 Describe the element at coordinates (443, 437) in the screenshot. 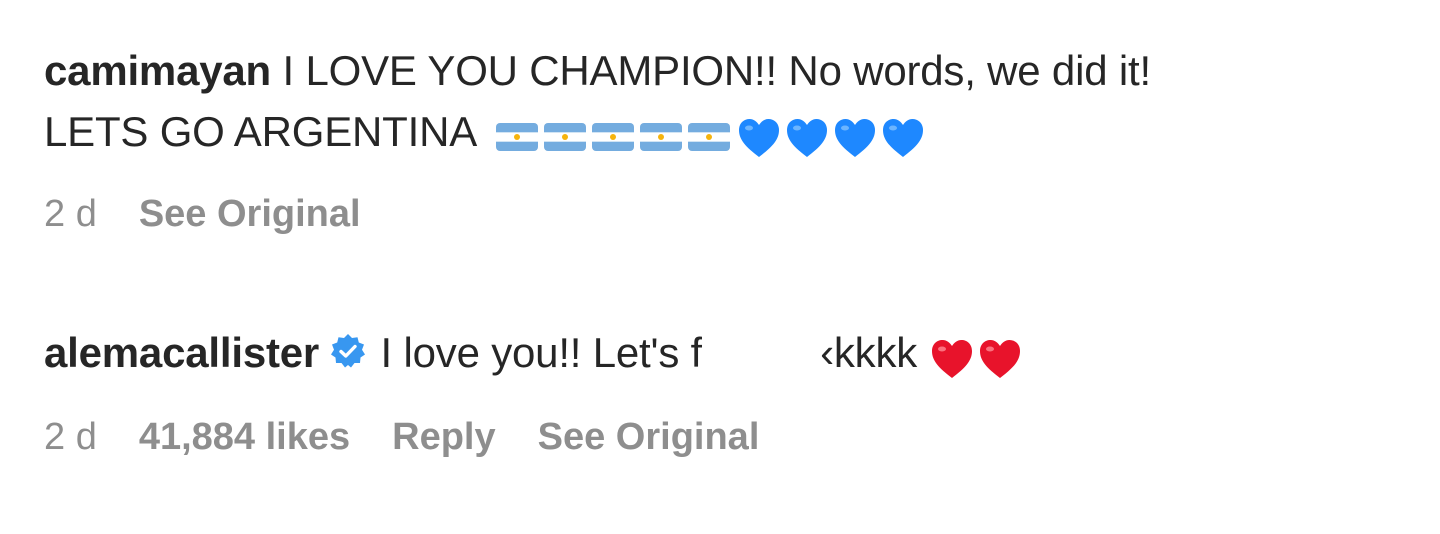

I see `reply-button: Reply` at that location.